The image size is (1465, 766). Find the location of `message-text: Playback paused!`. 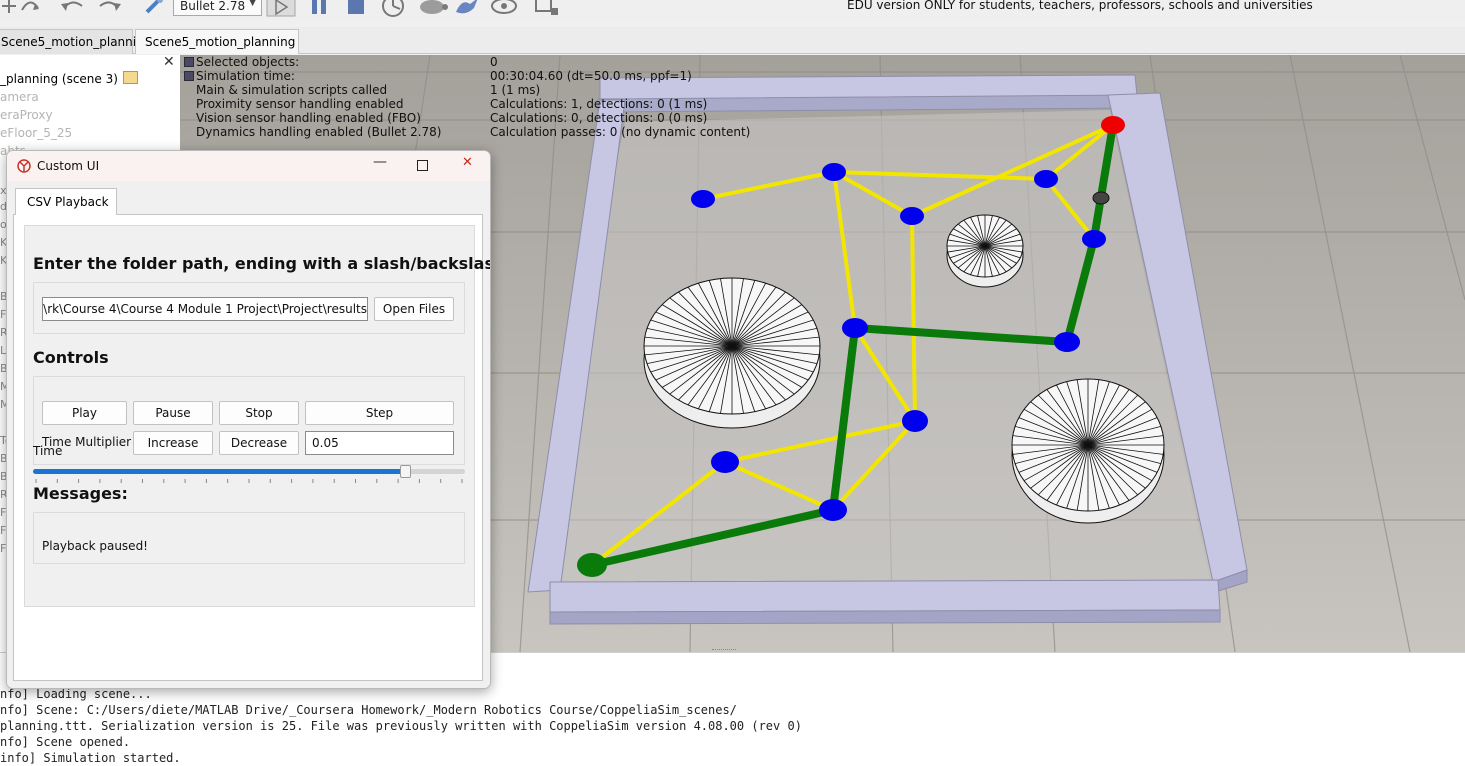

message-text: Playback paused! is located at coordinates (95, 546).